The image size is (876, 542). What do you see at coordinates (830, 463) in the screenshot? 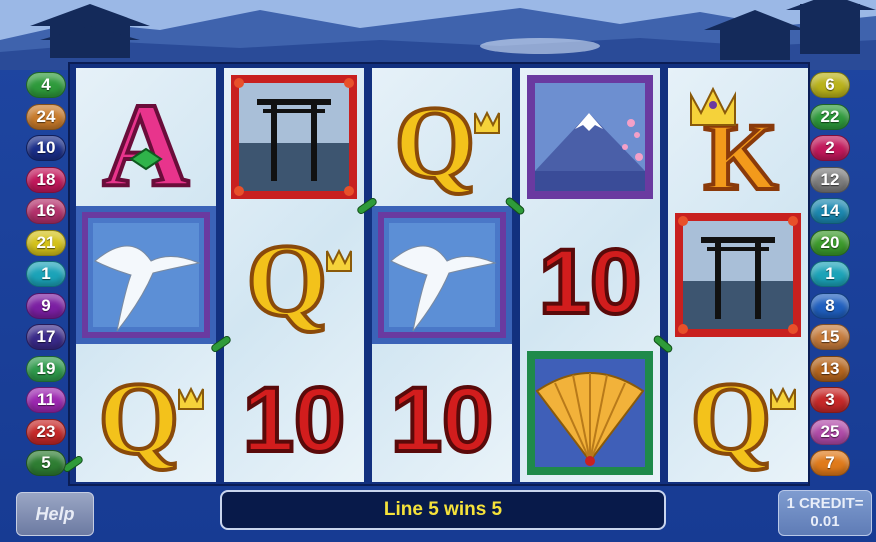
I see `payline-badge-right: 7` at bounding box center [830, 463].